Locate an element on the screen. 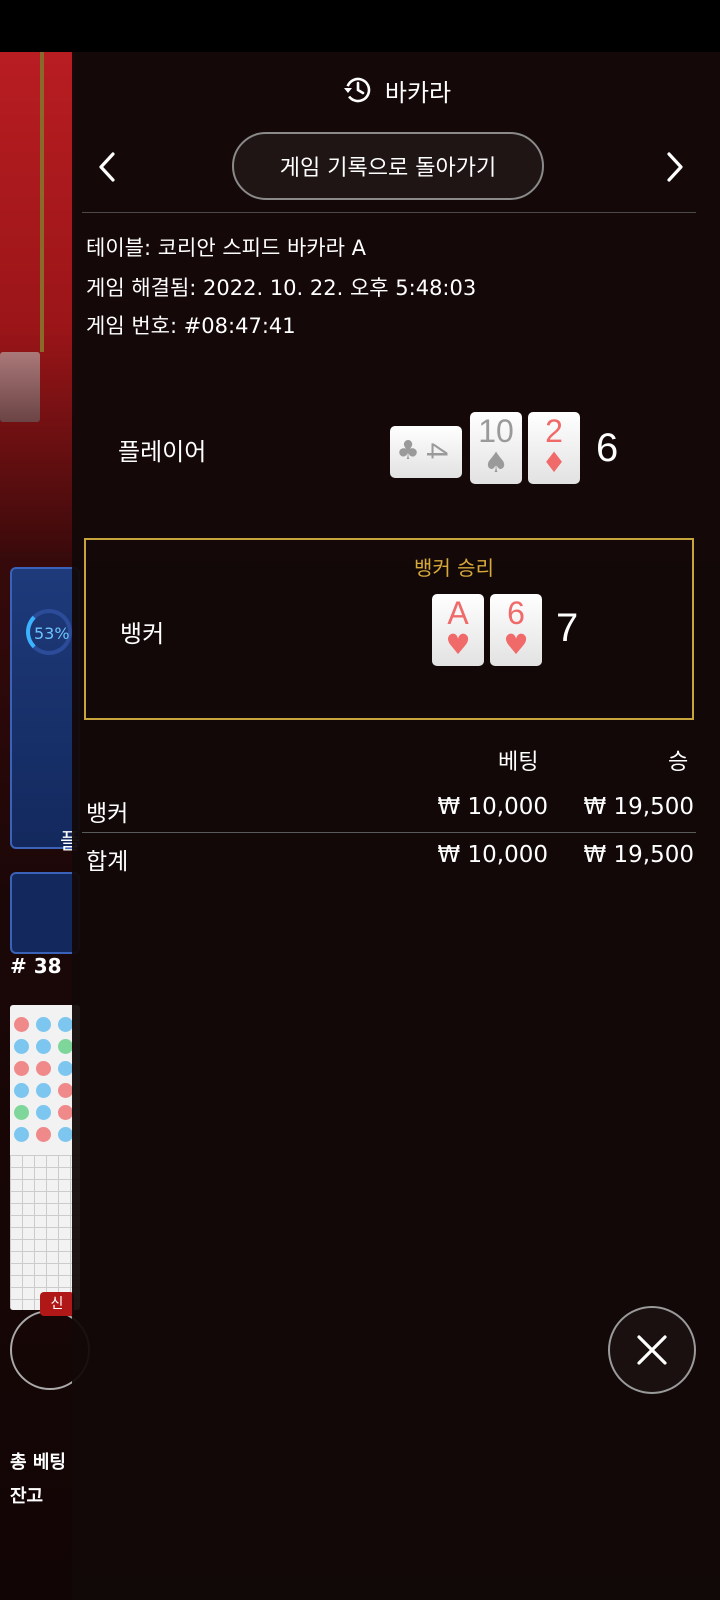 Image resolution: width=720 pixels, height=1600 pixels. panel-header: 바카라 is located at coordinates (396, 90).